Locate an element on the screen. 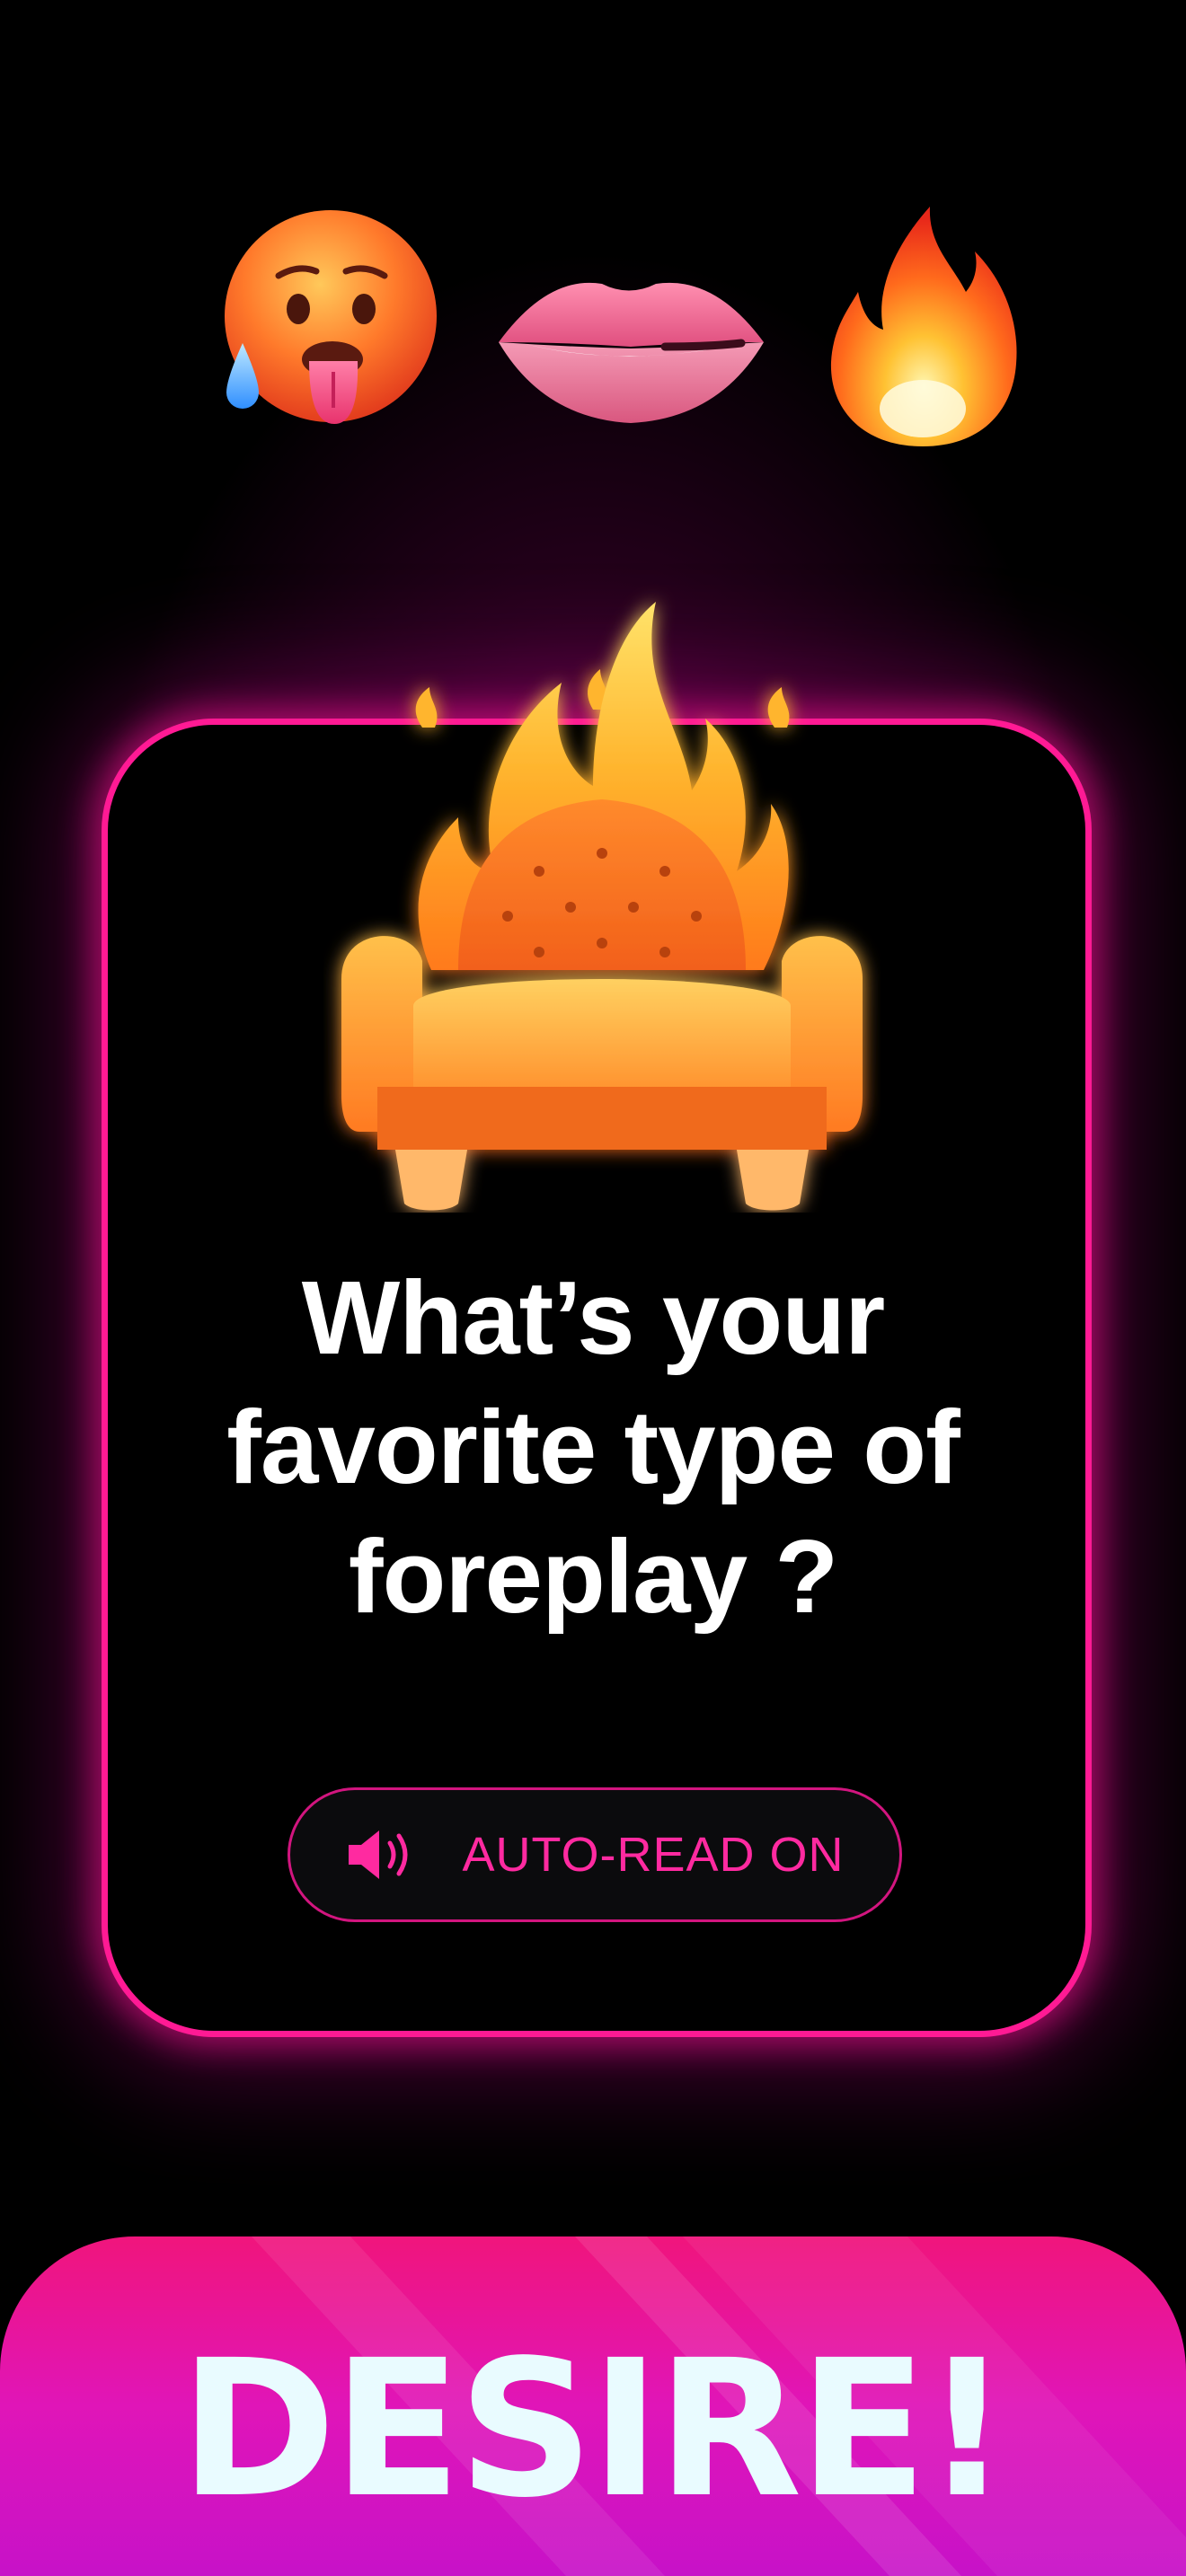 The height and width of the screenshot is (2576, 1186). fire-icon is located at coordinates (923, 326).